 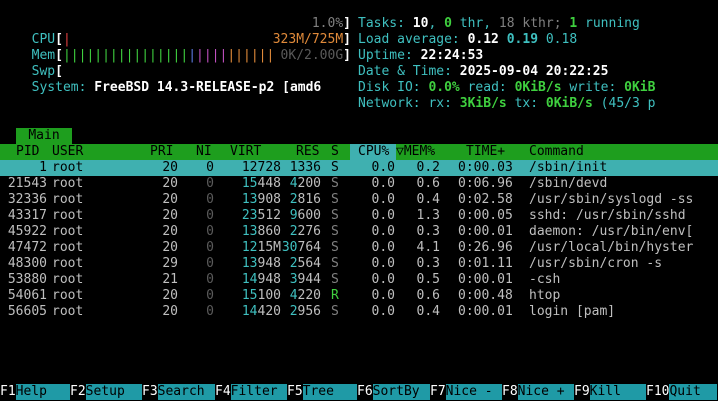 I want to click on cell-cmd: /sbin/init, so click(x=568, y=167).